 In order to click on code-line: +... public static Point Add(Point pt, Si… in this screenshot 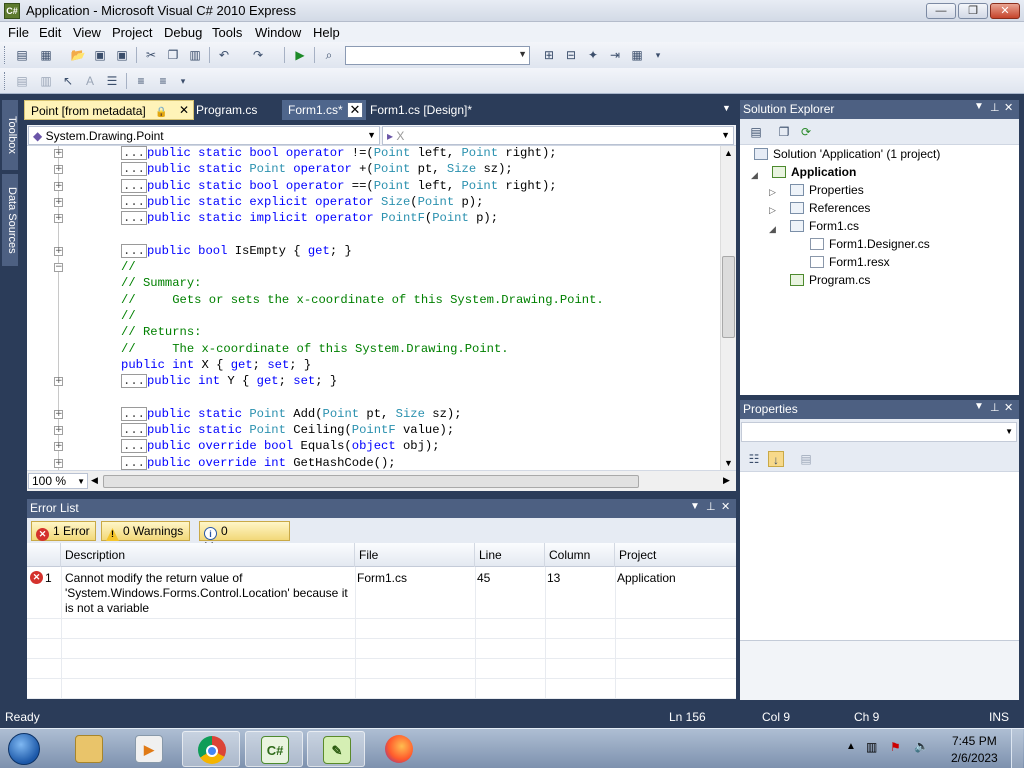, I will do `click(373, 414)`.